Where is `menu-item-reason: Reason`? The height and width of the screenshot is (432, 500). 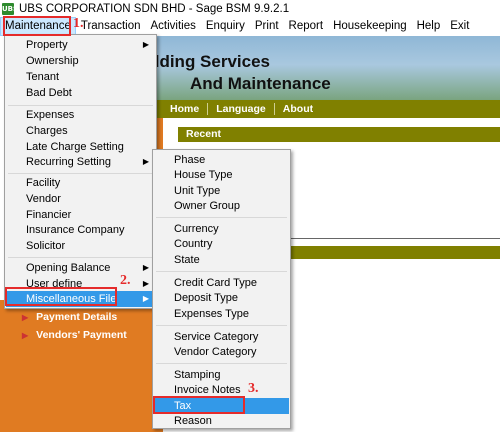
menu-item-reason: Reason is located at coordinates (221, 421).